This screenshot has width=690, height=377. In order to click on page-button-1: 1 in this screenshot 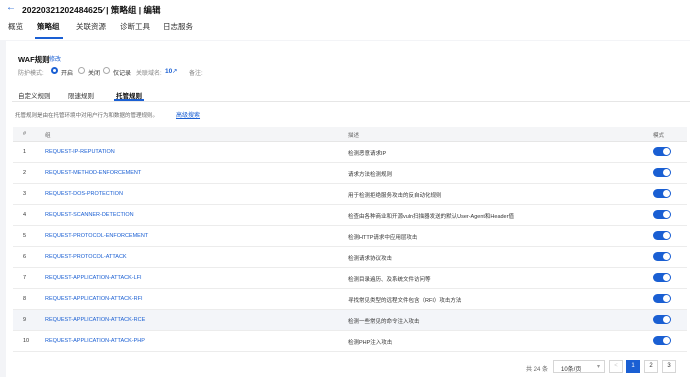, I will do `click(633, 366)`.